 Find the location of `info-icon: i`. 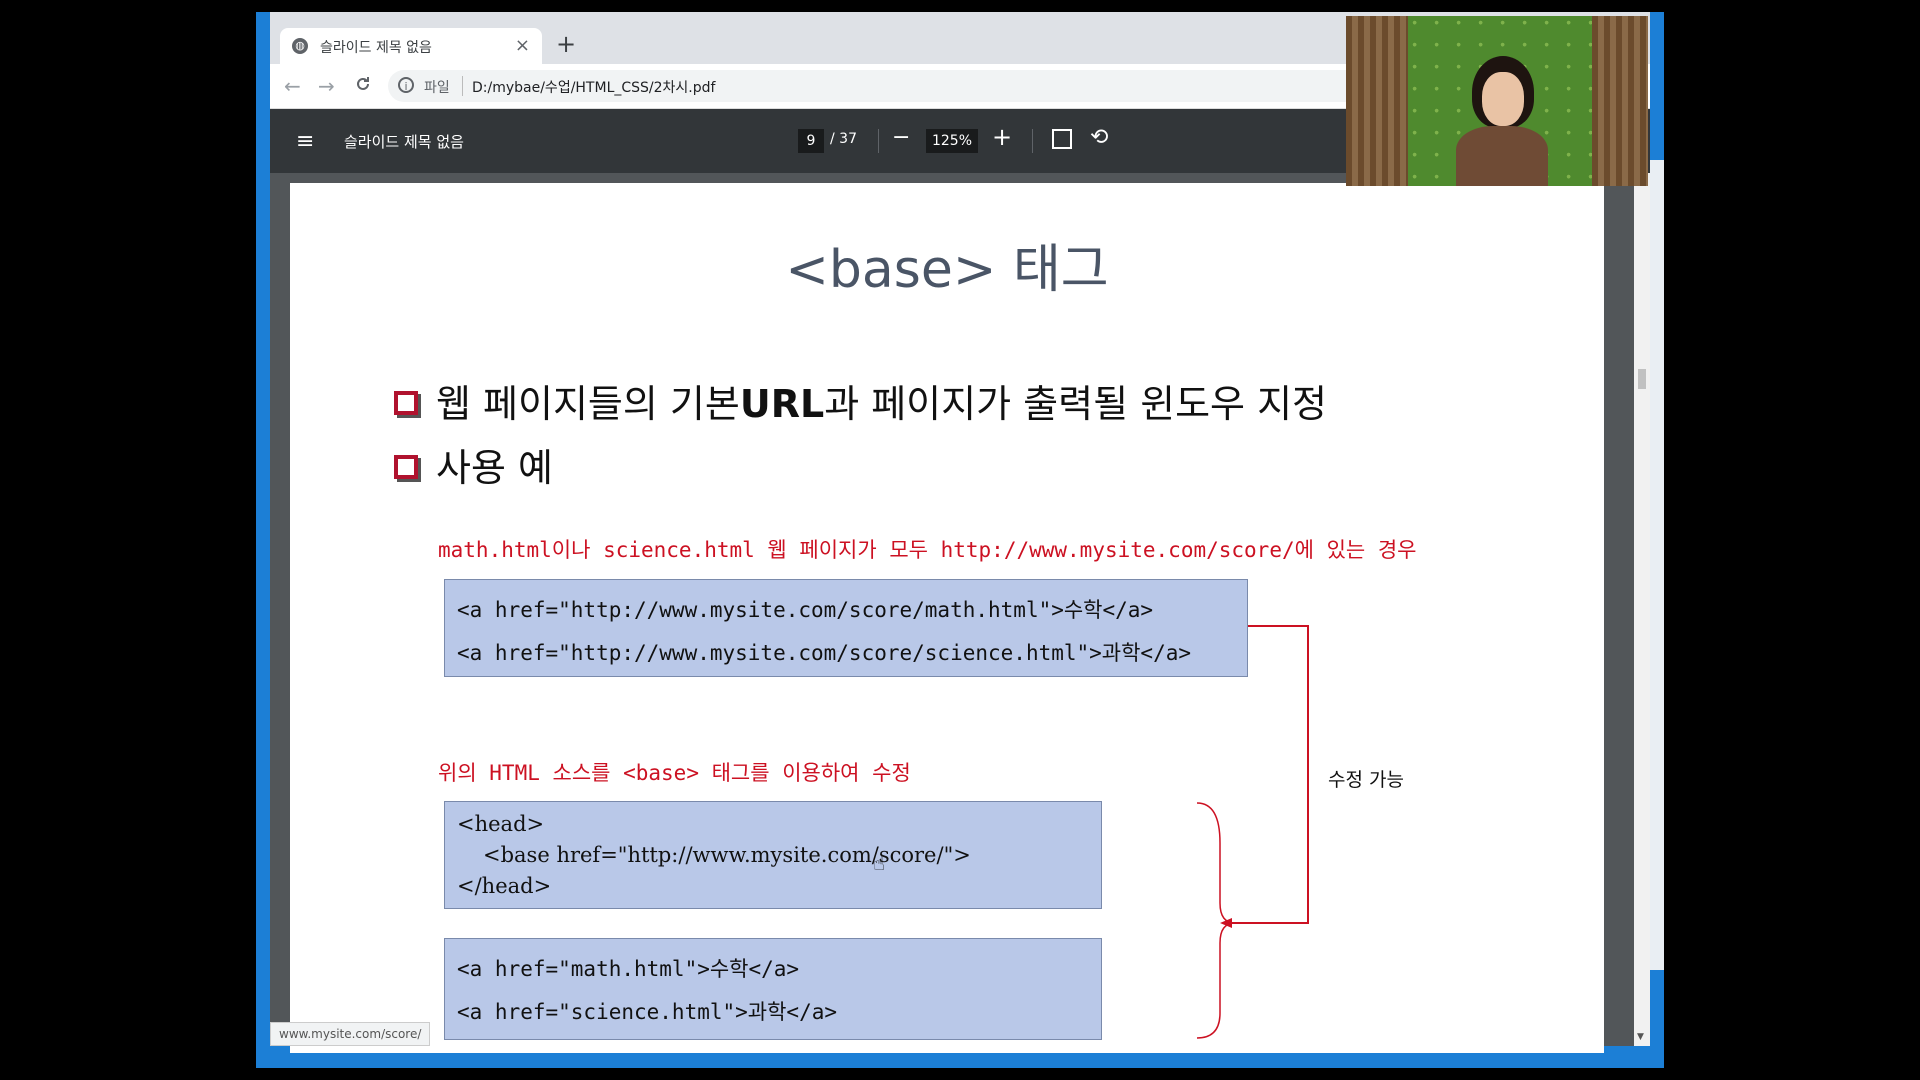

info-icon: i is located at coordinates (406, 85).